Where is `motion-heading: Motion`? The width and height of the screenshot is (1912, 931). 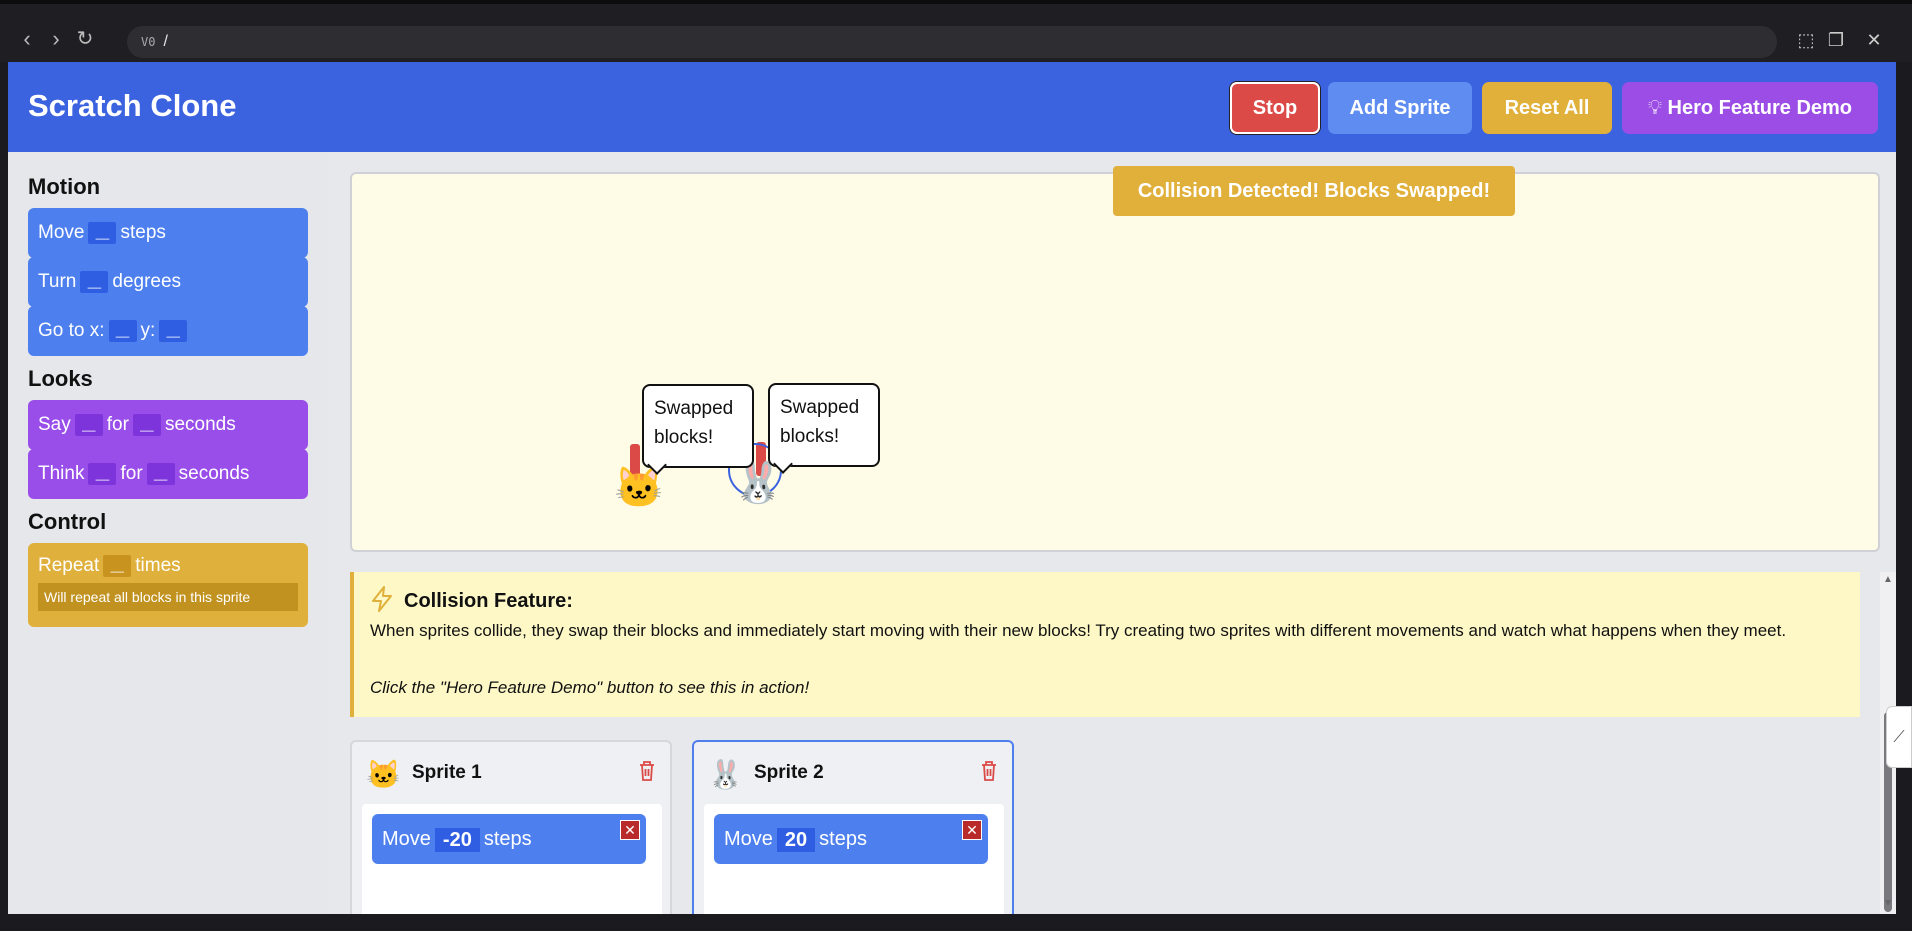 motion-heading: Motion is located at coordinates (64, 186).